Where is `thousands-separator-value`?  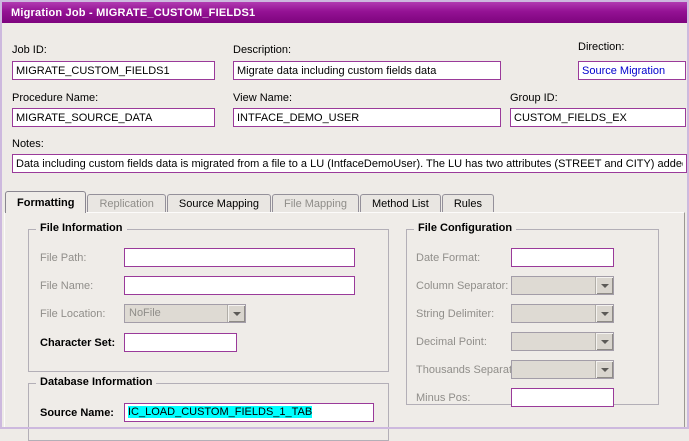
thousands-separator-value is located at coordinates (553, 369).